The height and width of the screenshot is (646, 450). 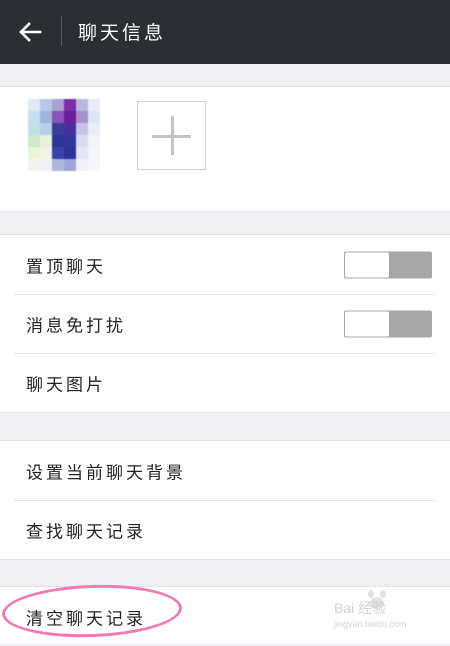 What do you see at coordinates (225, 264) in the screenshot?
I see `sticky-chat-row: 置顶聊天` at bounding box center [225, 264].